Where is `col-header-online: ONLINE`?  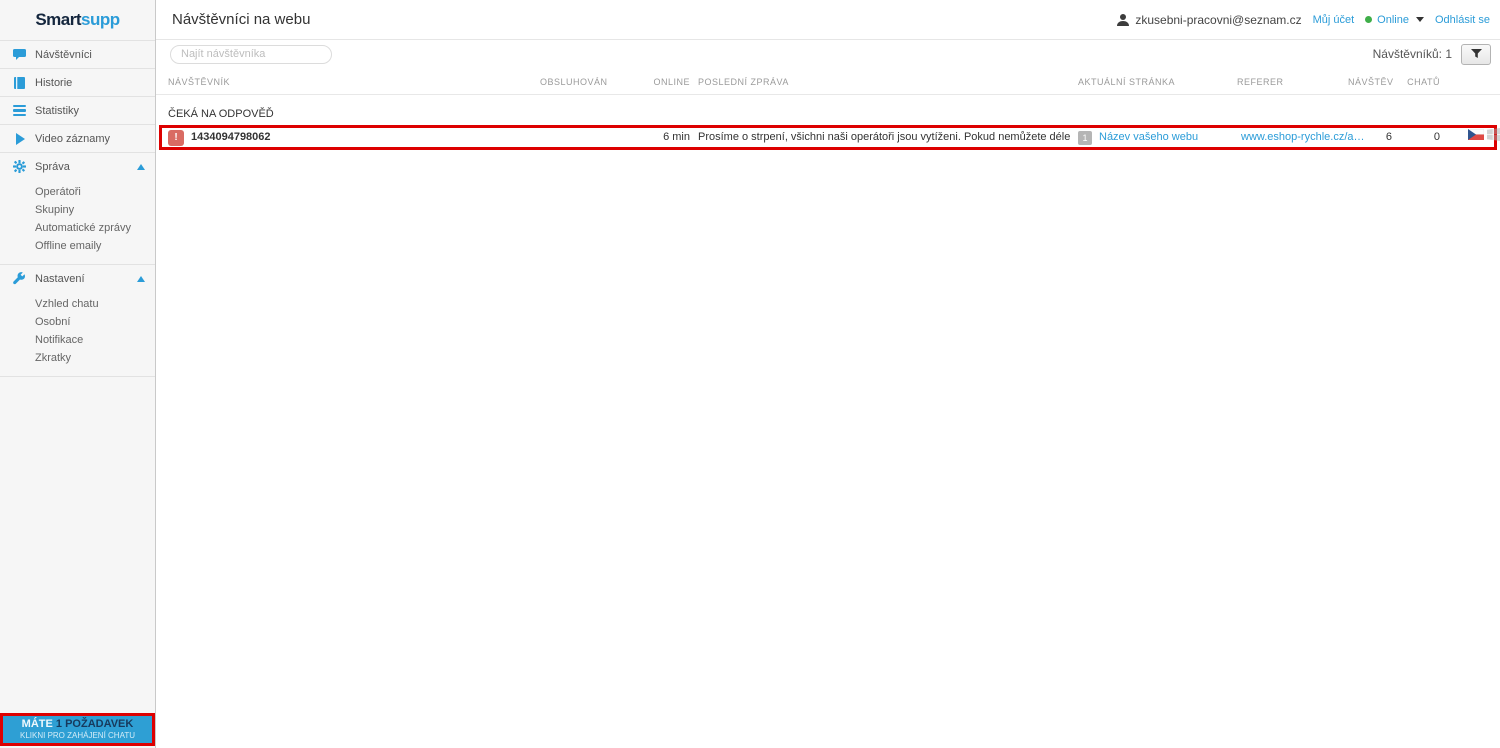 col-header-online: ONLINE is located at coordinates (658, 82).